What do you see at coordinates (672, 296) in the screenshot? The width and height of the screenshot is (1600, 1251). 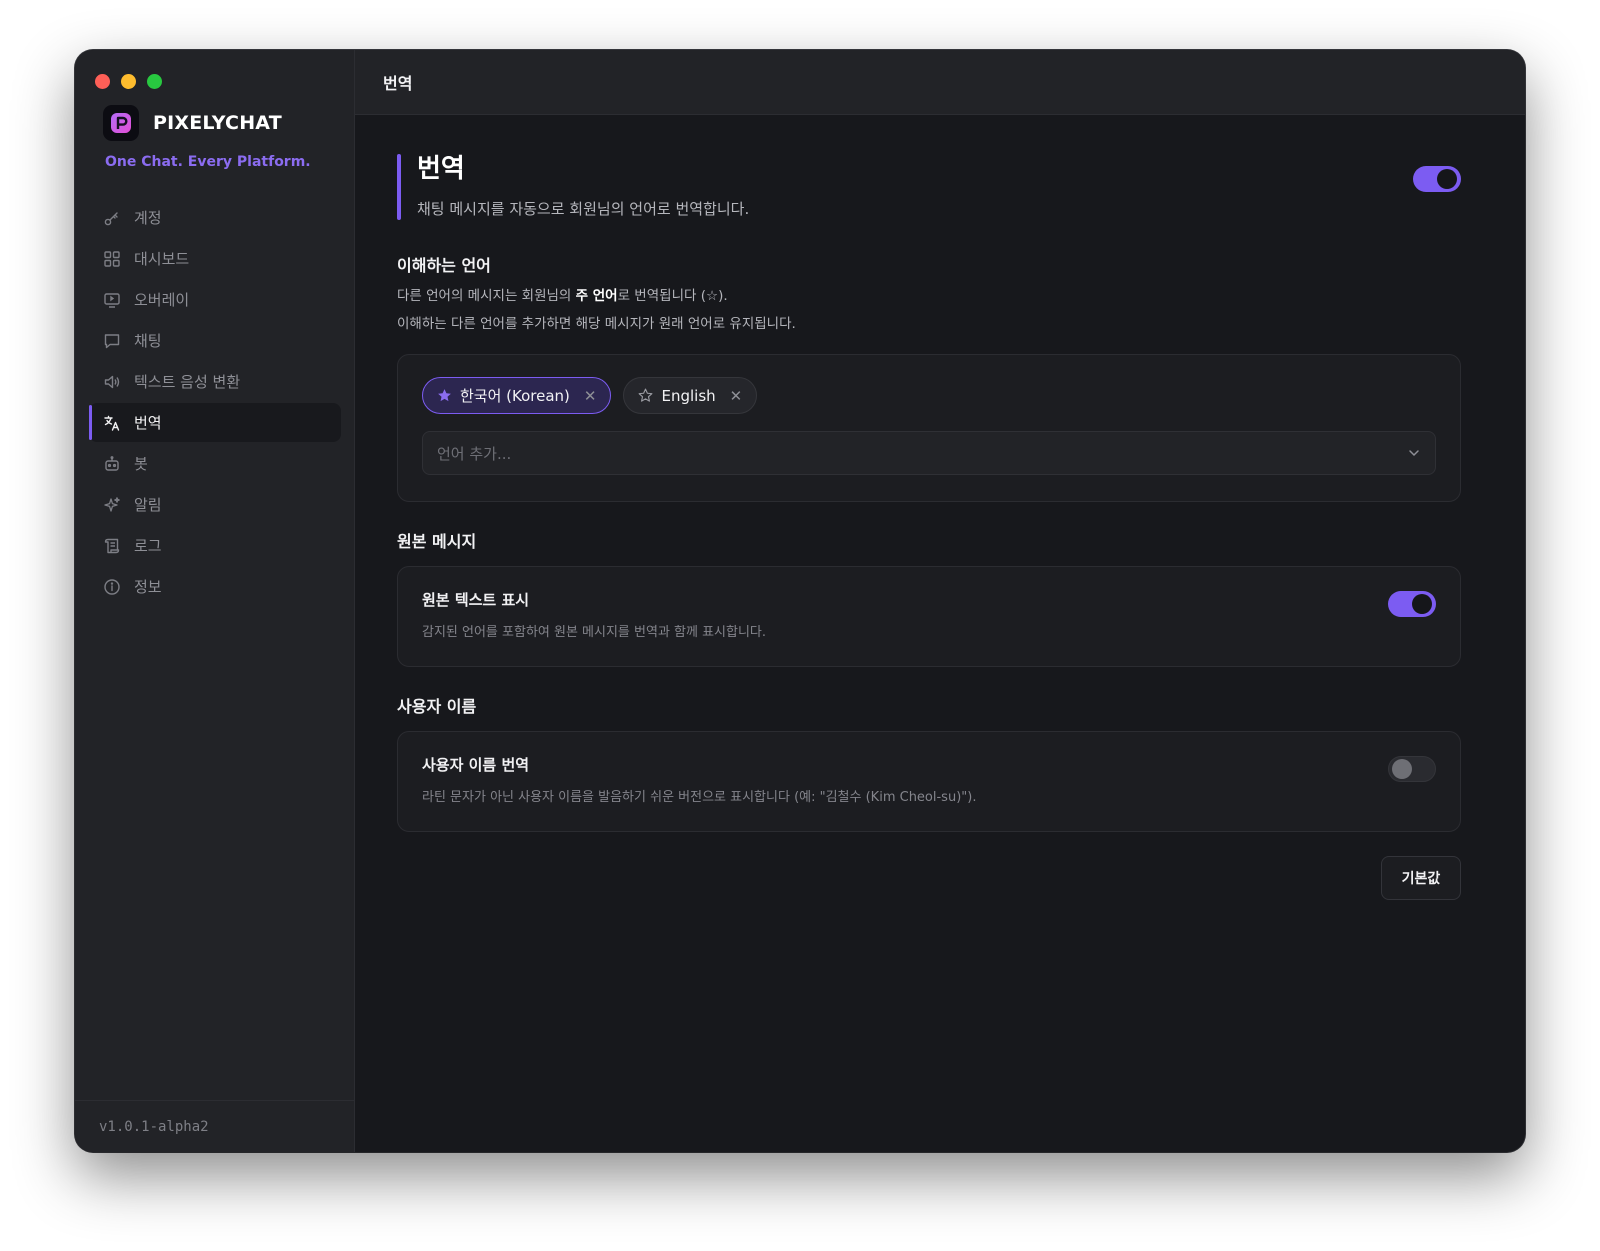 I see `languages-desc-text: 로 번역됩니다 (☆).` at bounding box center [672, 296].